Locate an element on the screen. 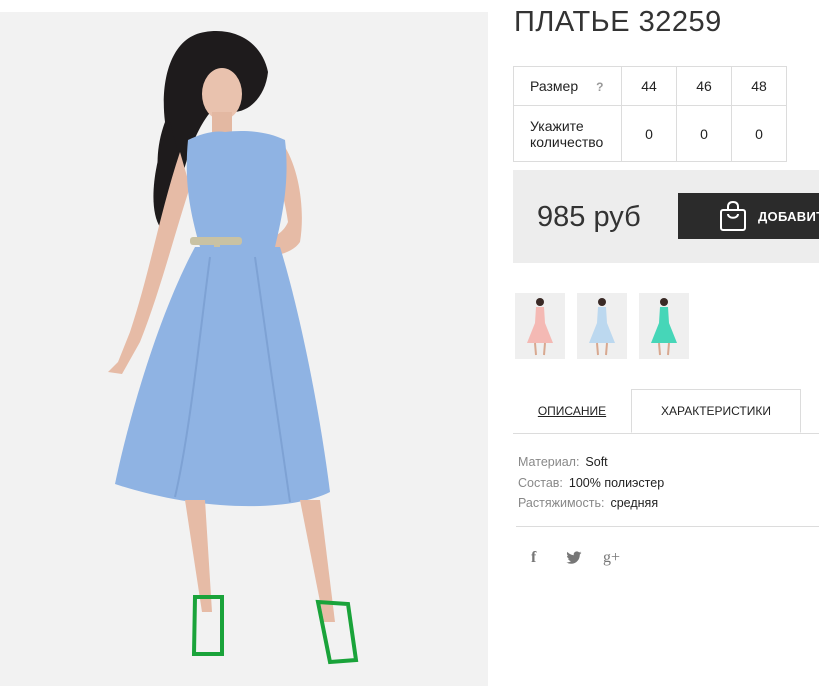 This screenshot has height=686, width=819. size-option-48: 48 is located at coordinates (759, 86).